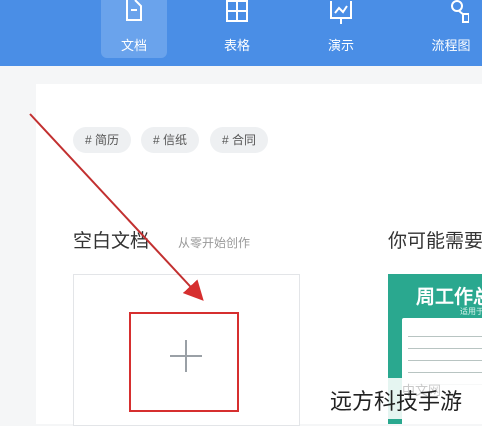  What do you see at coordinates (396, 401) in the screenshot?
I see `watermark-text: 远方科技手游` at bounding box center [396, 401].